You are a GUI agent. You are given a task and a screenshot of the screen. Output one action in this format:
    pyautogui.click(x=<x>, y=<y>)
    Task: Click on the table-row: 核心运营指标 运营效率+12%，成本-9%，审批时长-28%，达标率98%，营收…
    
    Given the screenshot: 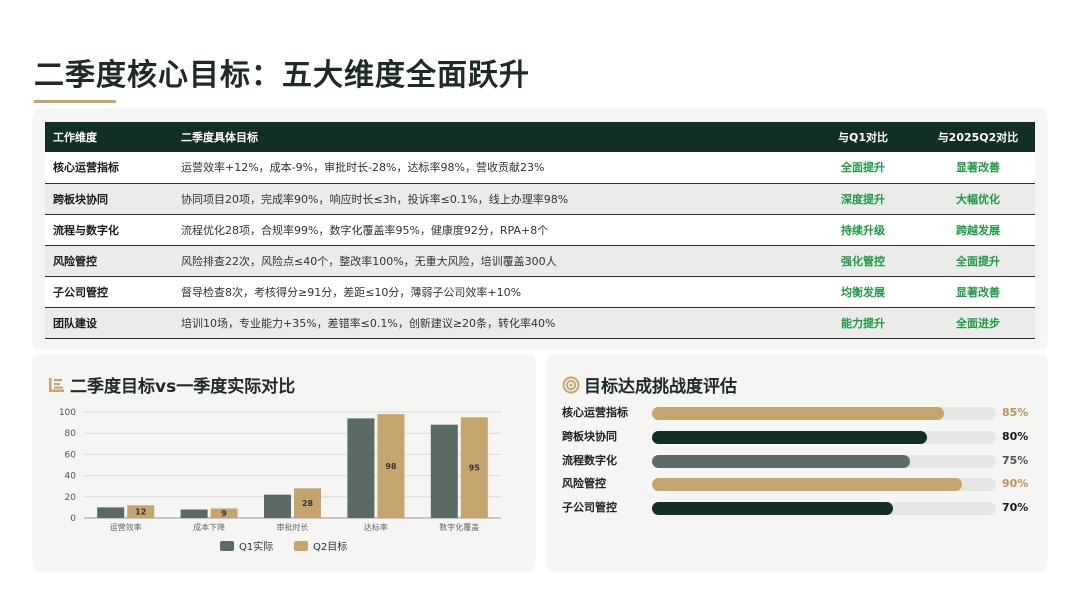 What is the action you would take?
    pyautogui.click(x=540, y=168)
    